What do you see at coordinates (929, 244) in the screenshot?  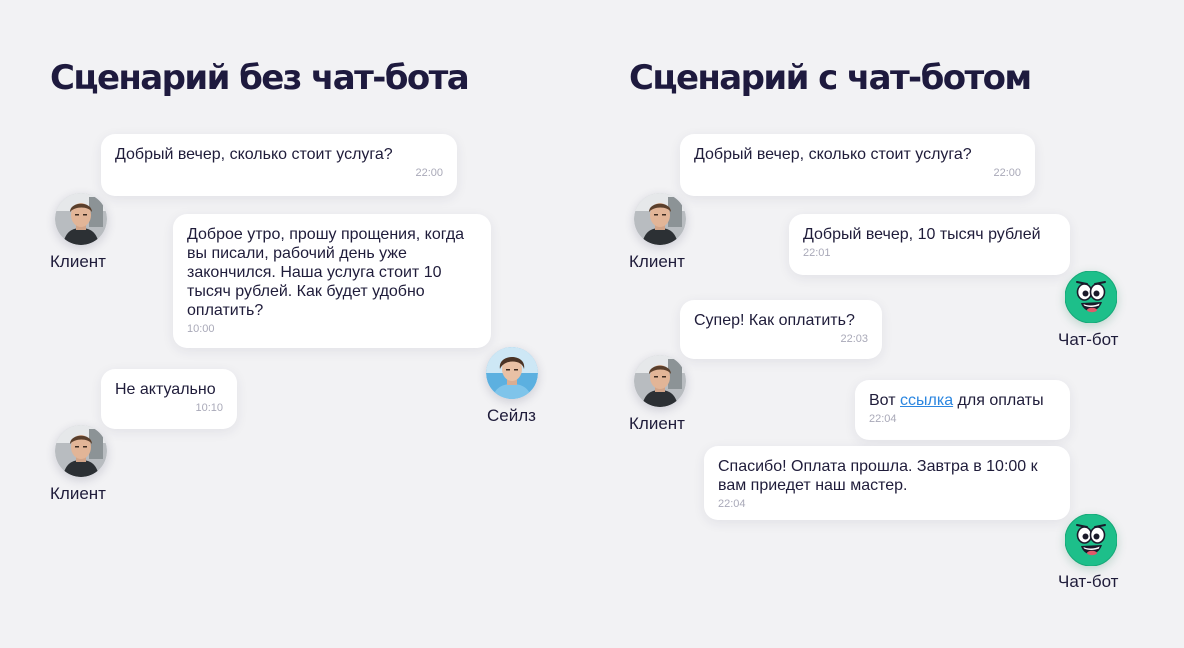 I see `right-message-2: Добрый вечер, 10 тысяч рублей 22:01` at bounding box center [929, 244].